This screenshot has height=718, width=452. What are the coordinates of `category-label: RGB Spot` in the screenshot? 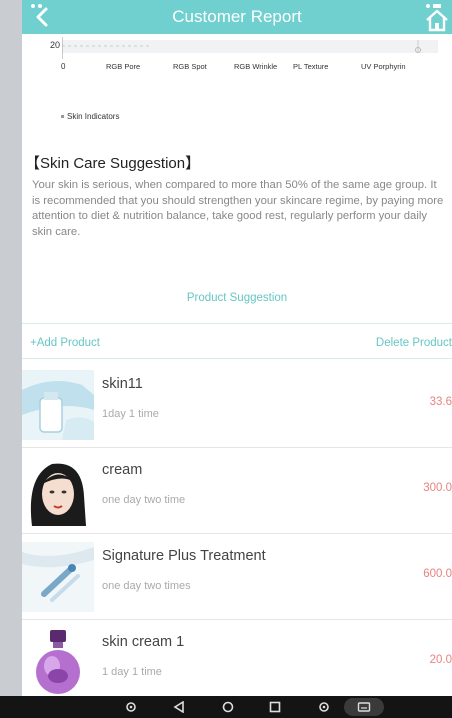 It's located at (190, 66).